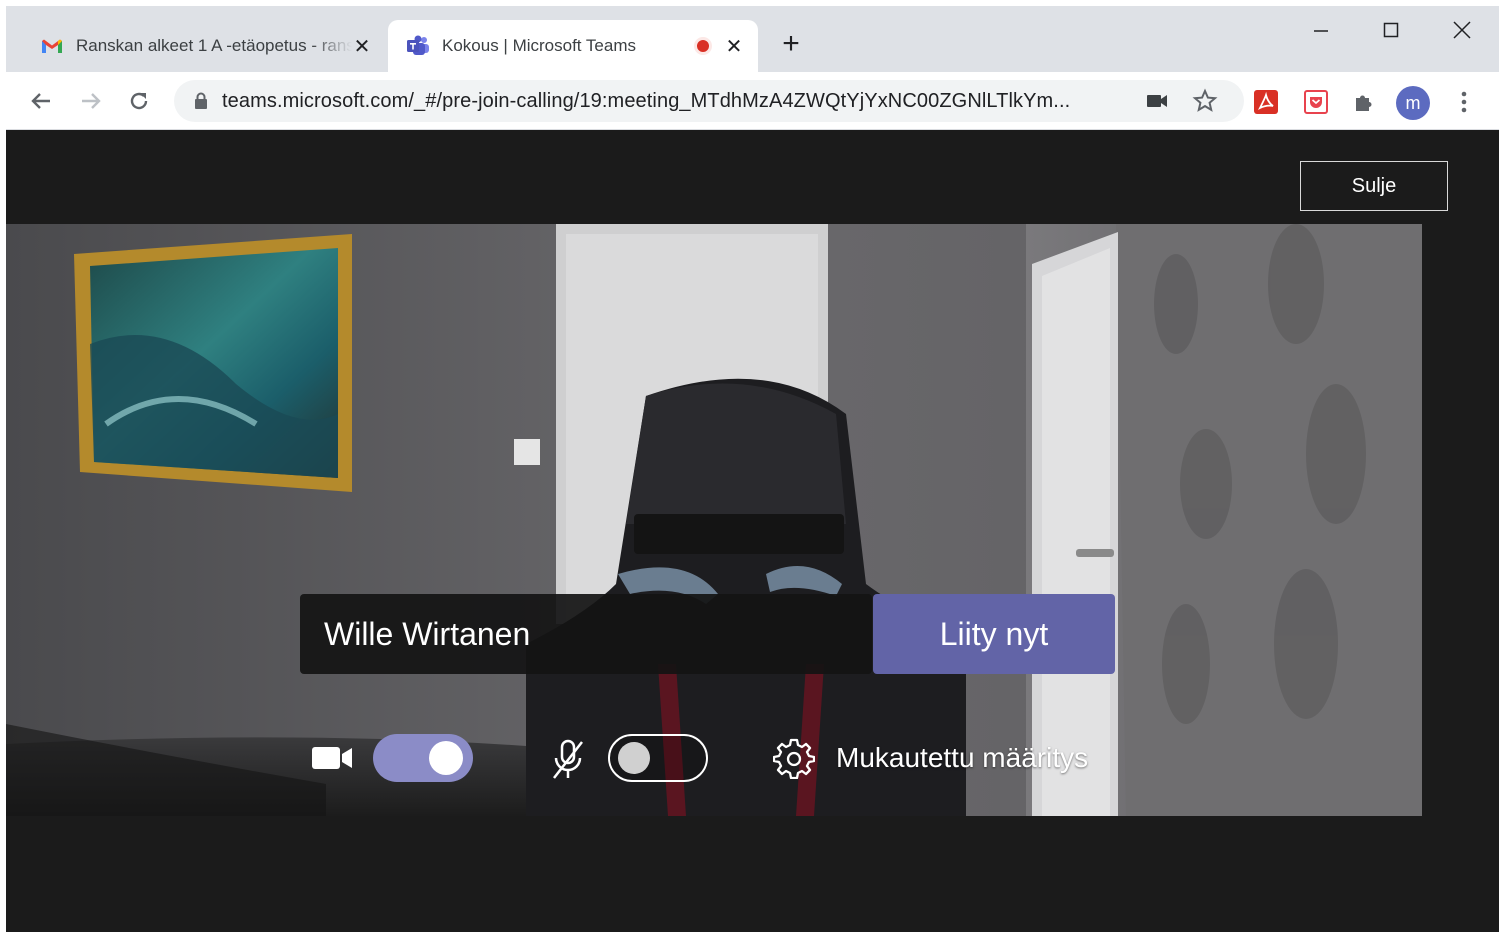 This screenshot has width=1499, height=932. Describe the element at coordinates (1157, 103) in the screenshot. I see `camera-in-use-icon` at that location.